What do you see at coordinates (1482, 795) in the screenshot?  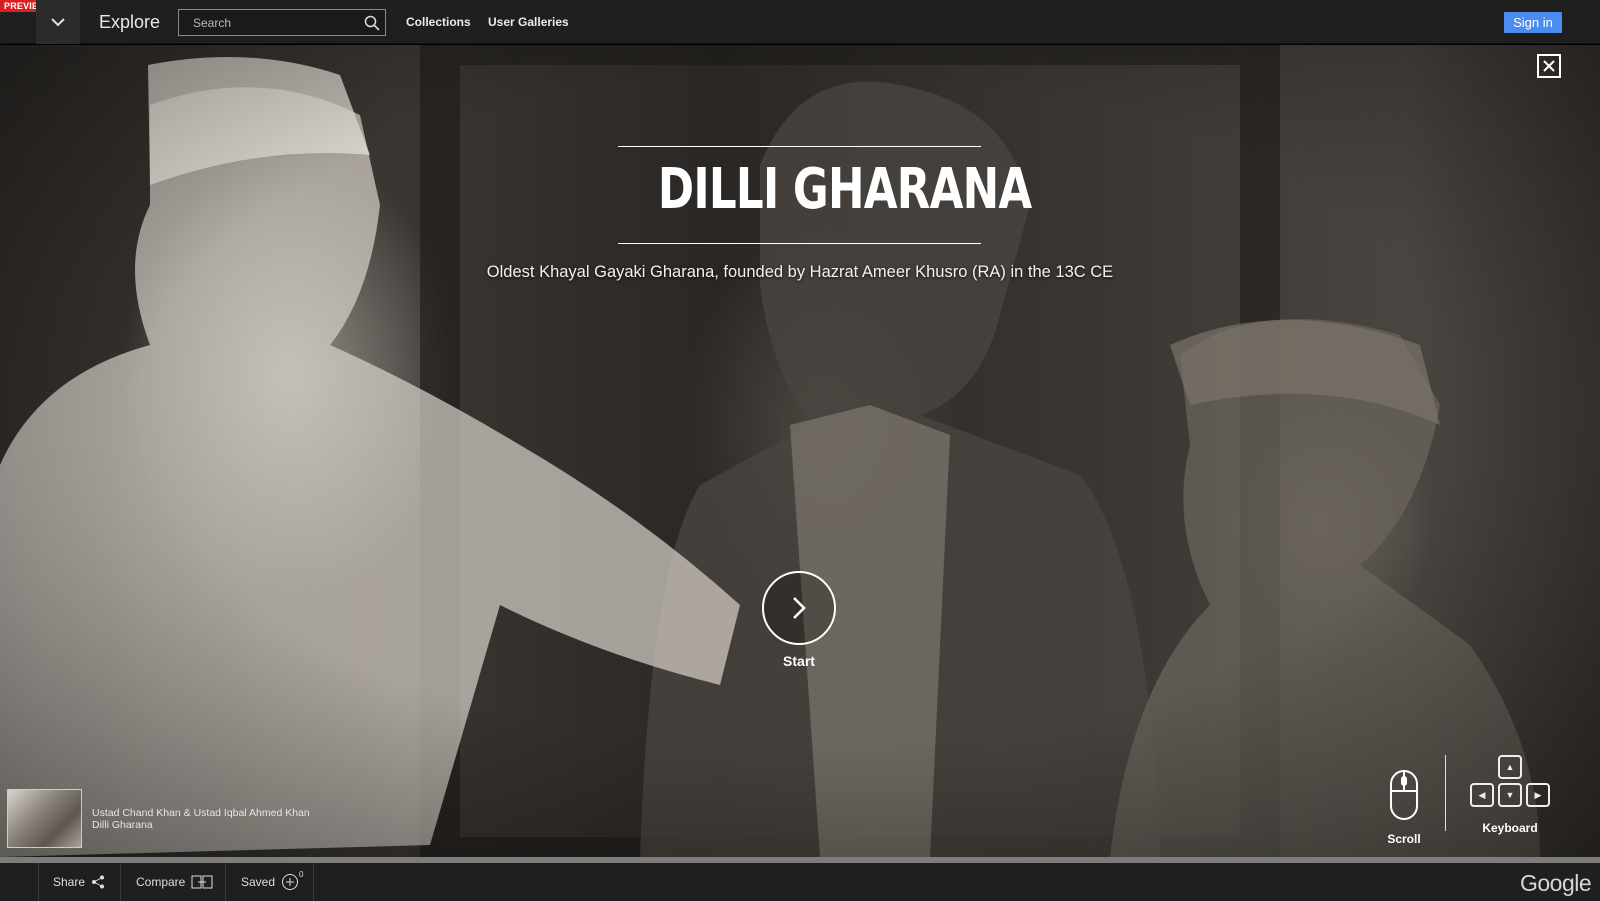 I see `arrow-left-key-icon: ◀` at bounding box center [1482, 795].